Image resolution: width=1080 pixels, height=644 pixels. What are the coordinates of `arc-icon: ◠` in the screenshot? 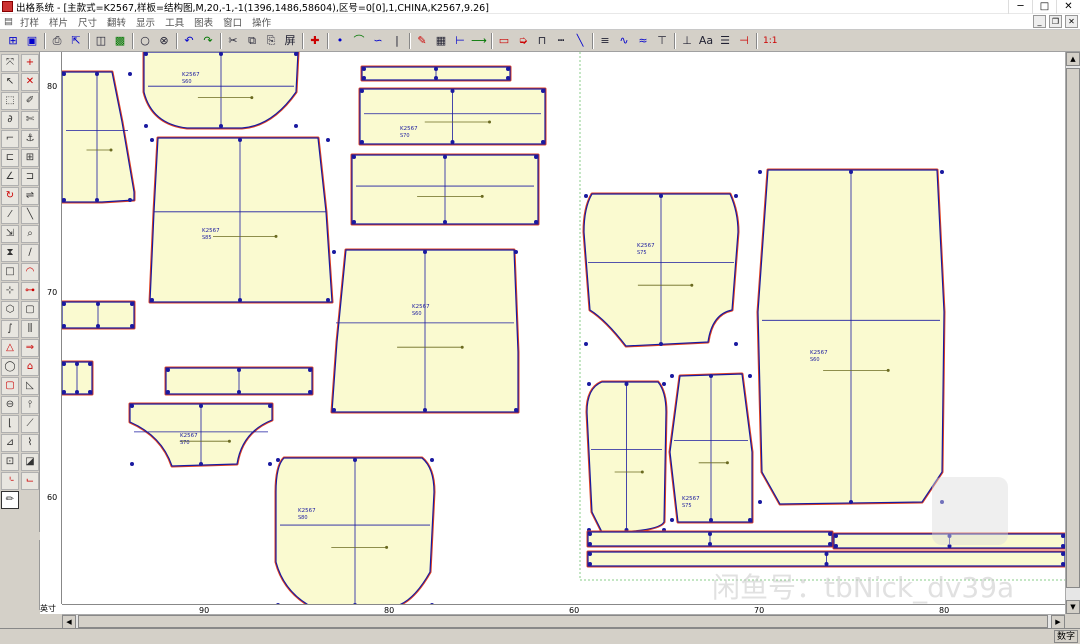 It's located at (30, 272).